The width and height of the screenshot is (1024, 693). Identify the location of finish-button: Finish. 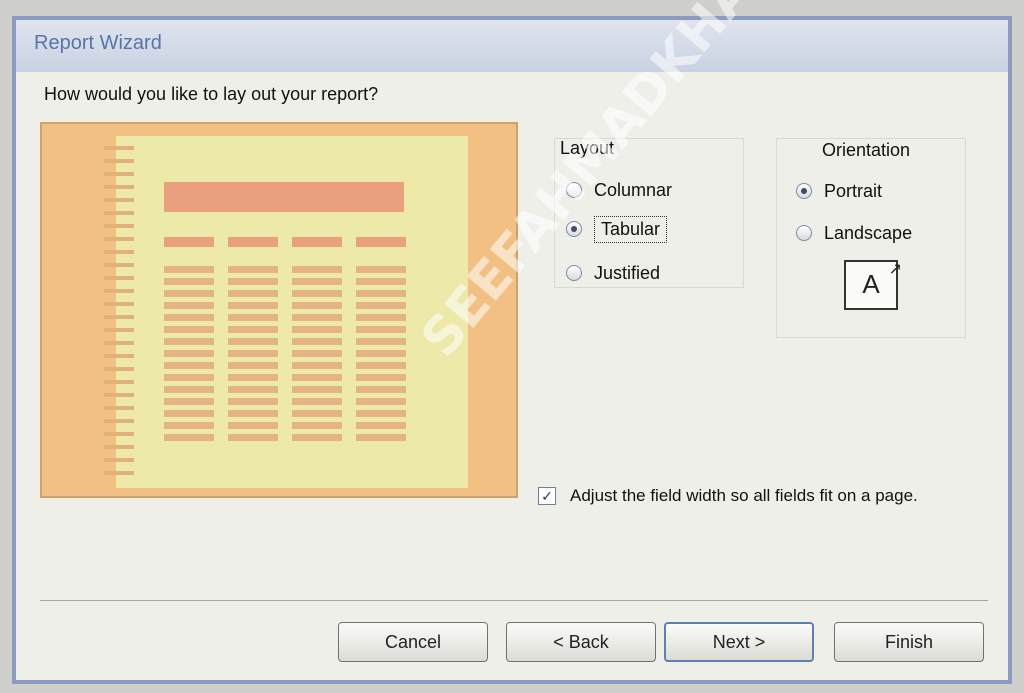
(909, 642).